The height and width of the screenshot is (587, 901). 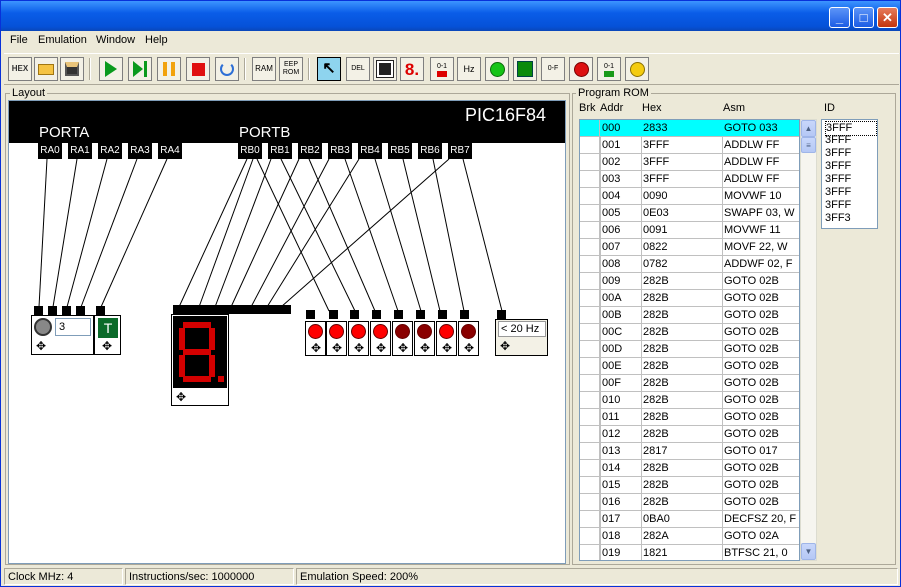 I want to click on brk-header: Brk, so click(x=587, y=108).